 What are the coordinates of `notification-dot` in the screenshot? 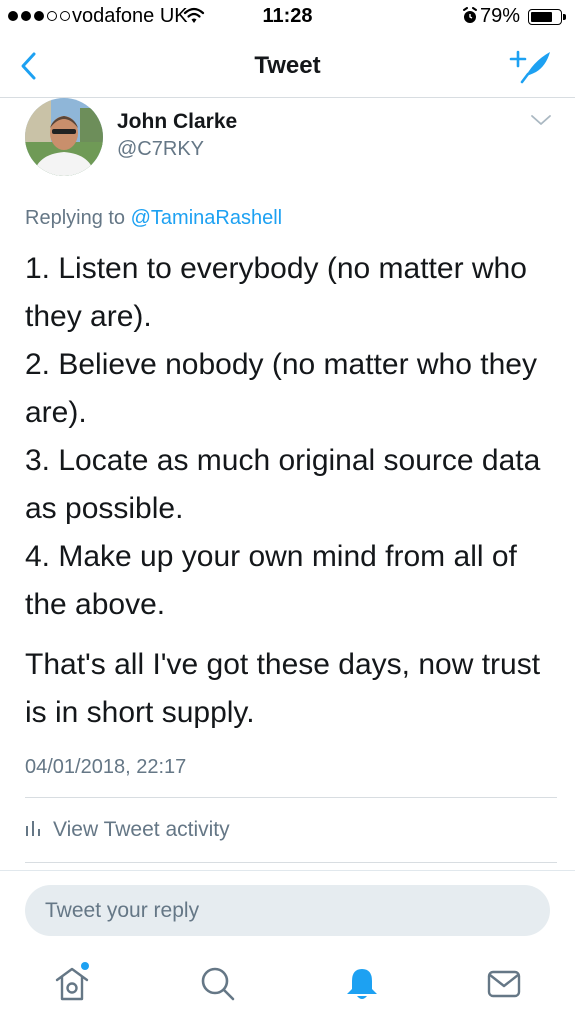 It's located at (85, 966).